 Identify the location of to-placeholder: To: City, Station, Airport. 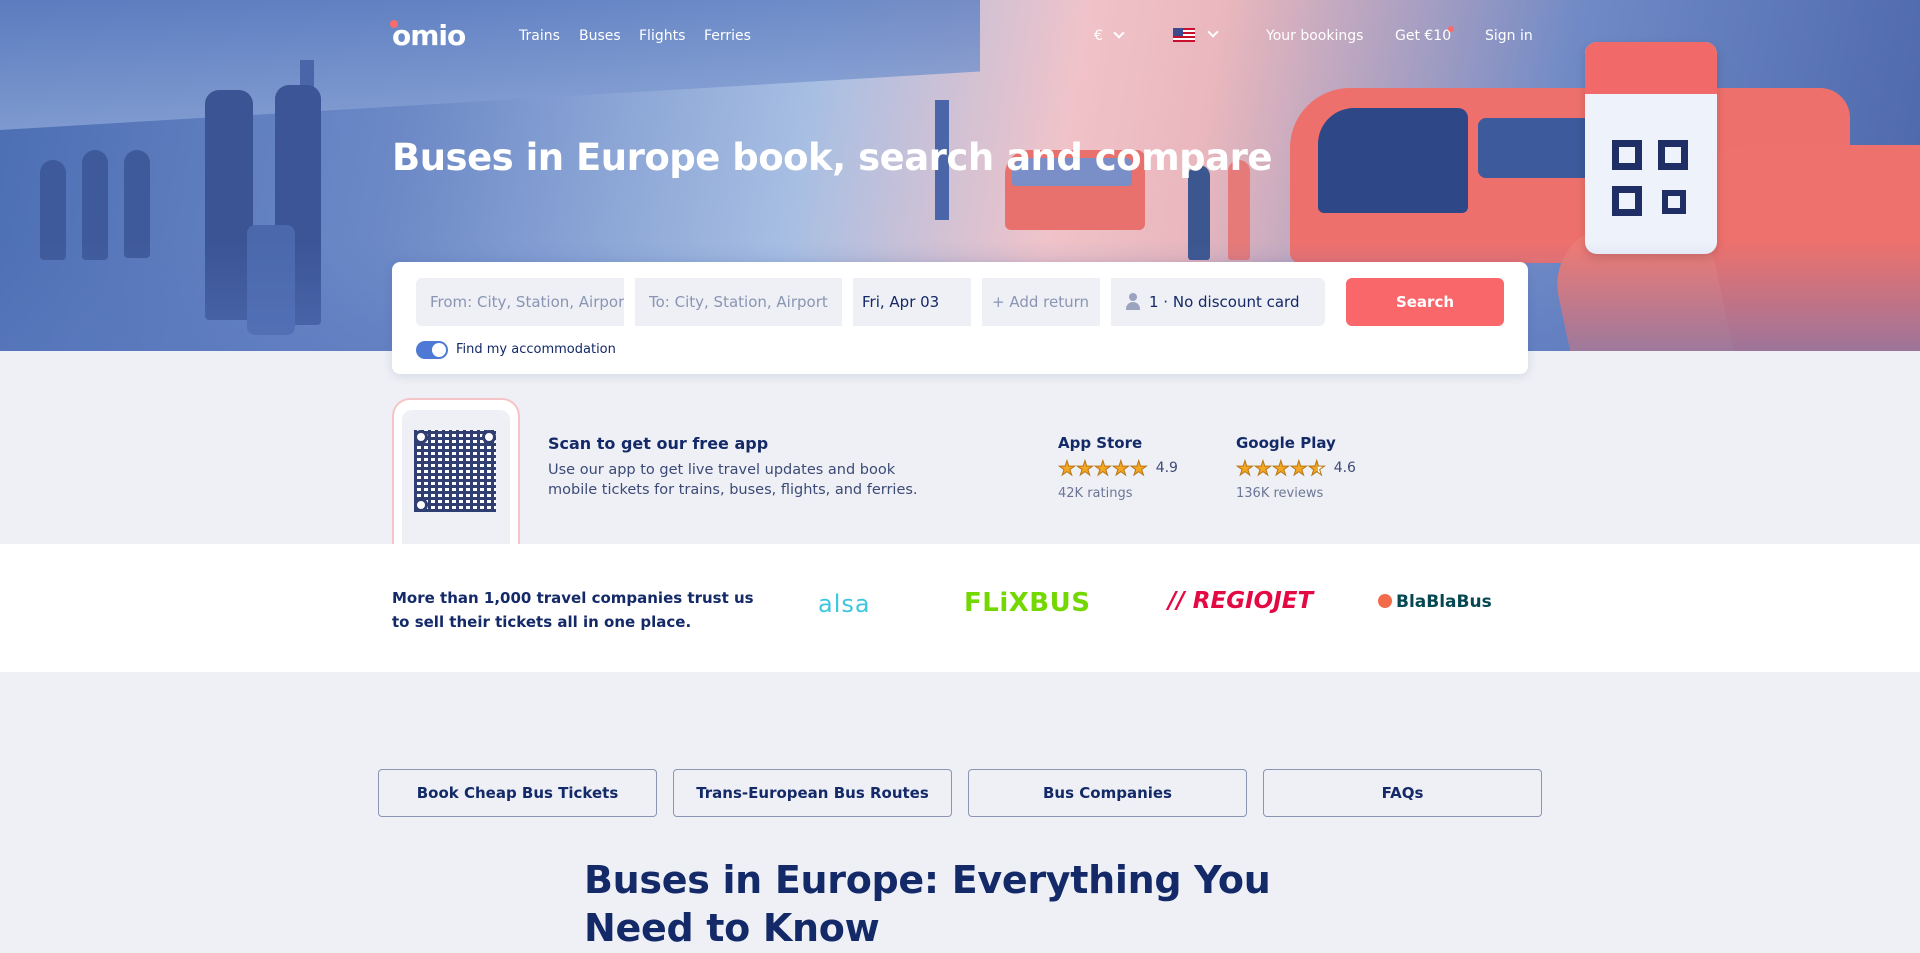
(738, 302).